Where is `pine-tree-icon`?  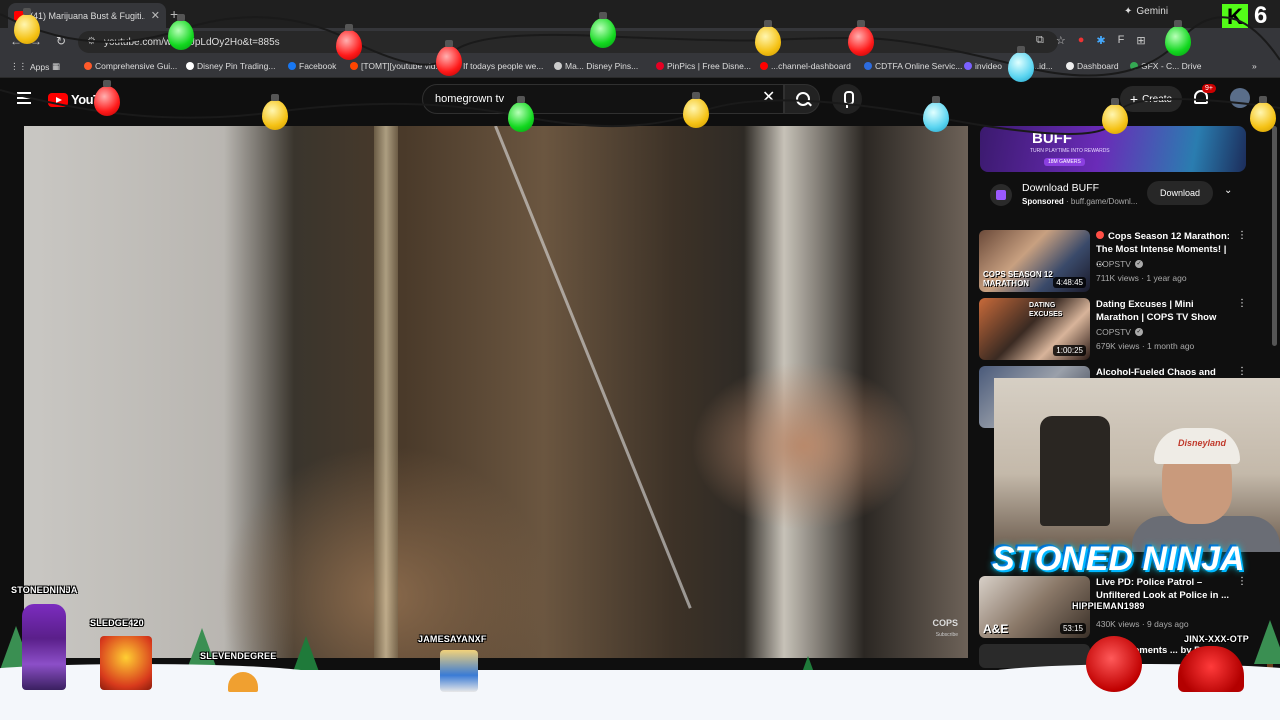
pine-tree-icon is located at coordinates (1267, 646).